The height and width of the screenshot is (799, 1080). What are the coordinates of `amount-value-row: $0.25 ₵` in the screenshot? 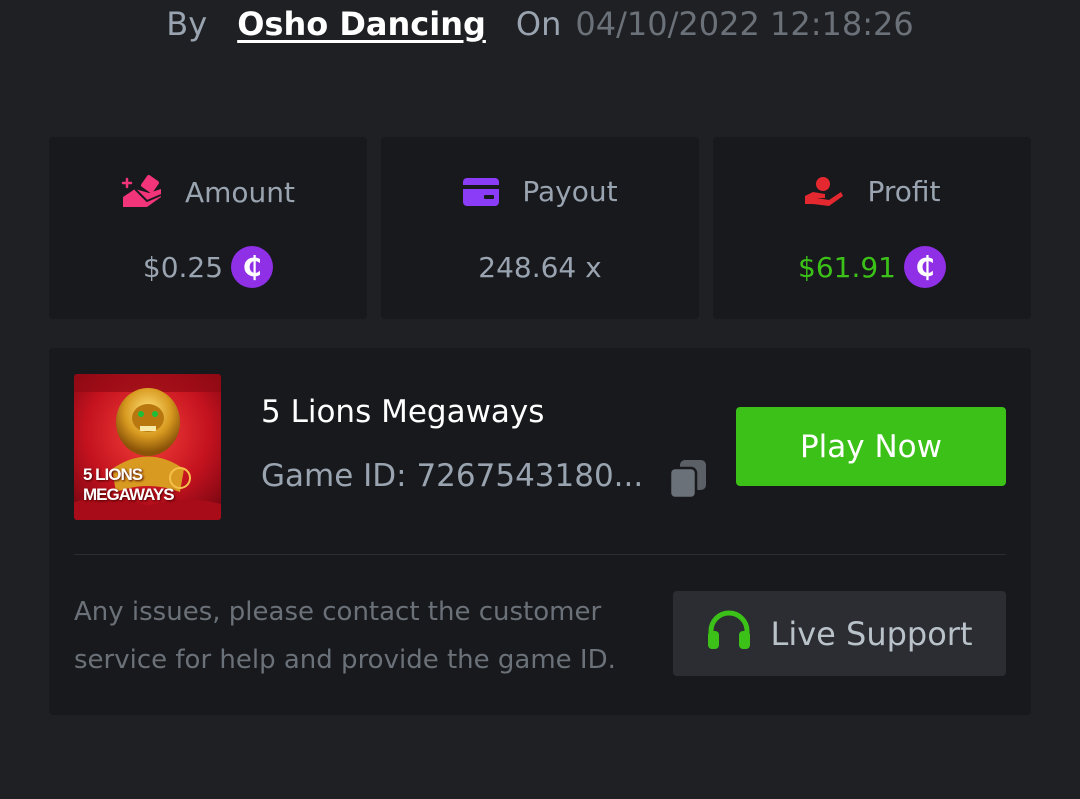 It's located at (208, 267).